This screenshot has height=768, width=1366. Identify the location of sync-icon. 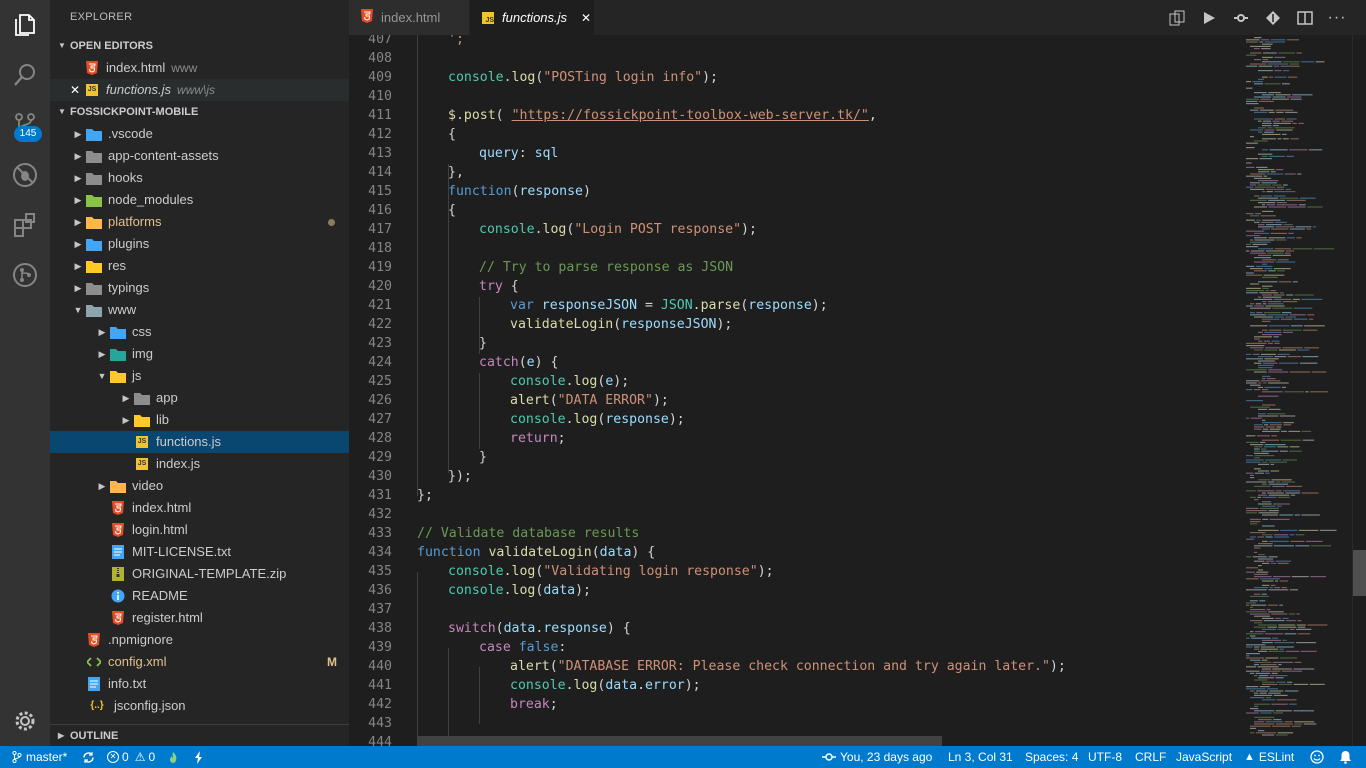
(88, 757).